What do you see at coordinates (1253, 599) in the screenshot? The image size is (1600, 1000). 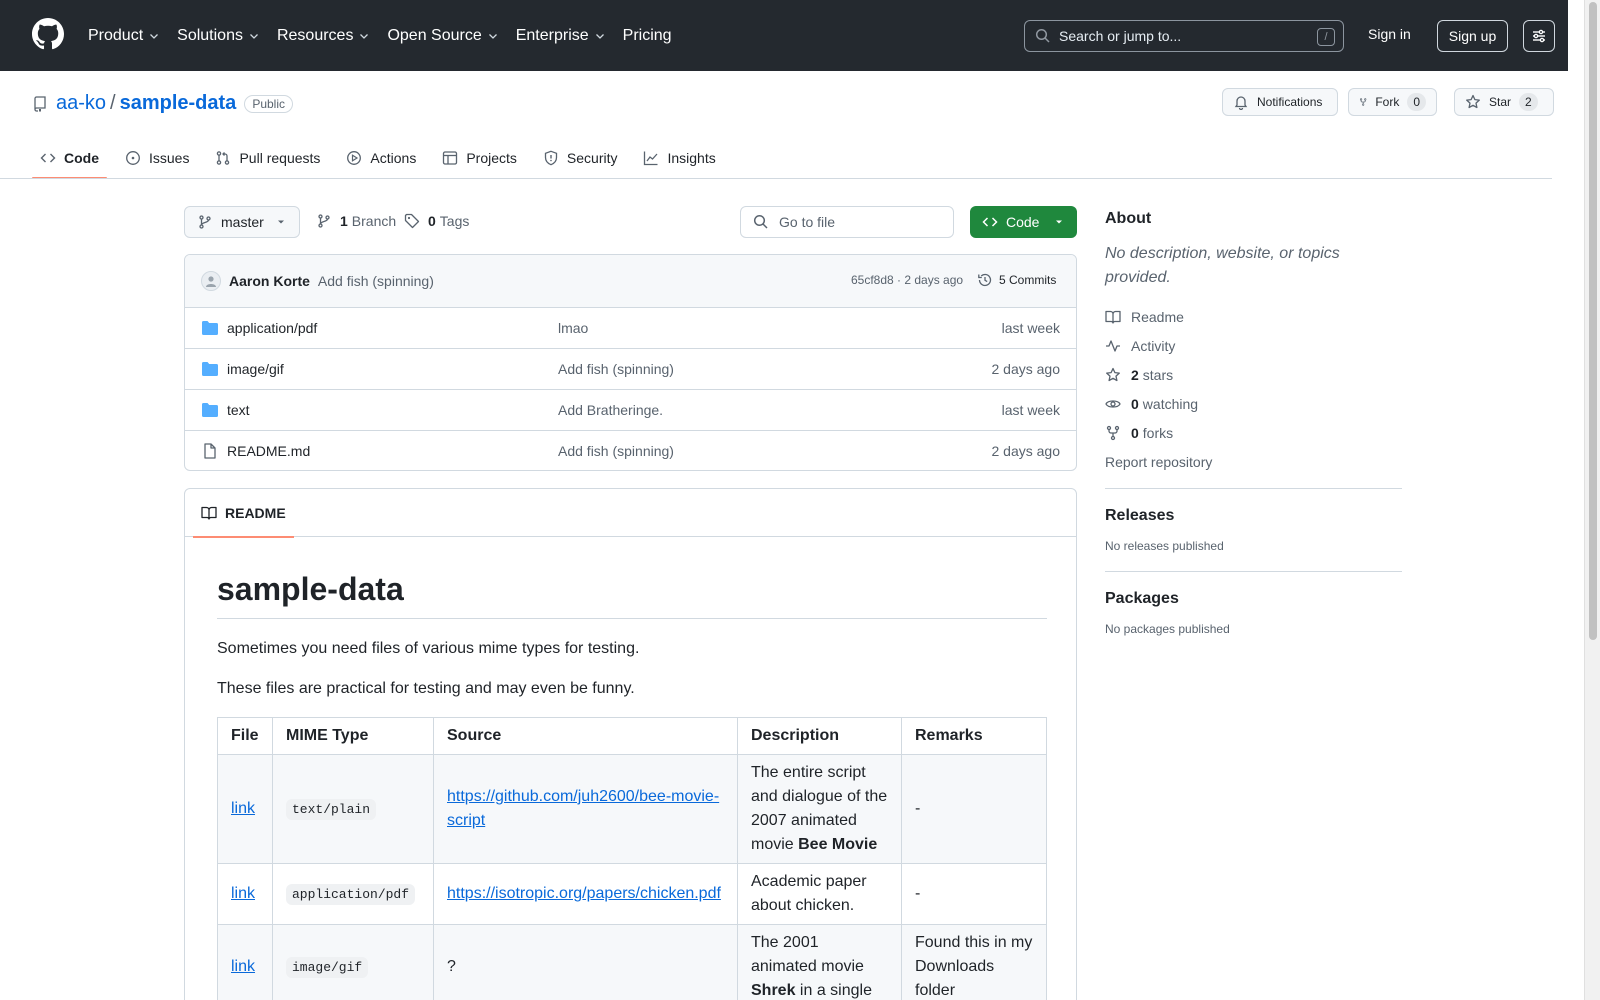 I see `packages-title: Packages` at bounding box center [1253, 599].